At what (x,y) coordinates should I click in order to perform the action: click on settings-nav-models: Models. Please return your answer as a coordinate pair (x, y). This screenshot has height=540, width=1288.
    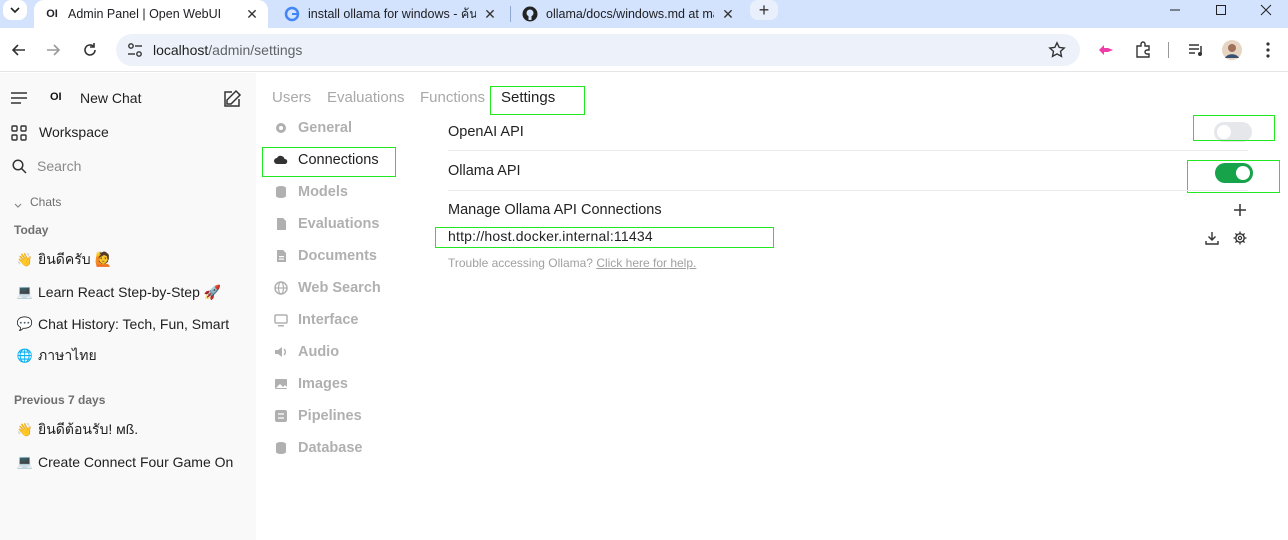
    Looking at the image, I should click on (349, 192).